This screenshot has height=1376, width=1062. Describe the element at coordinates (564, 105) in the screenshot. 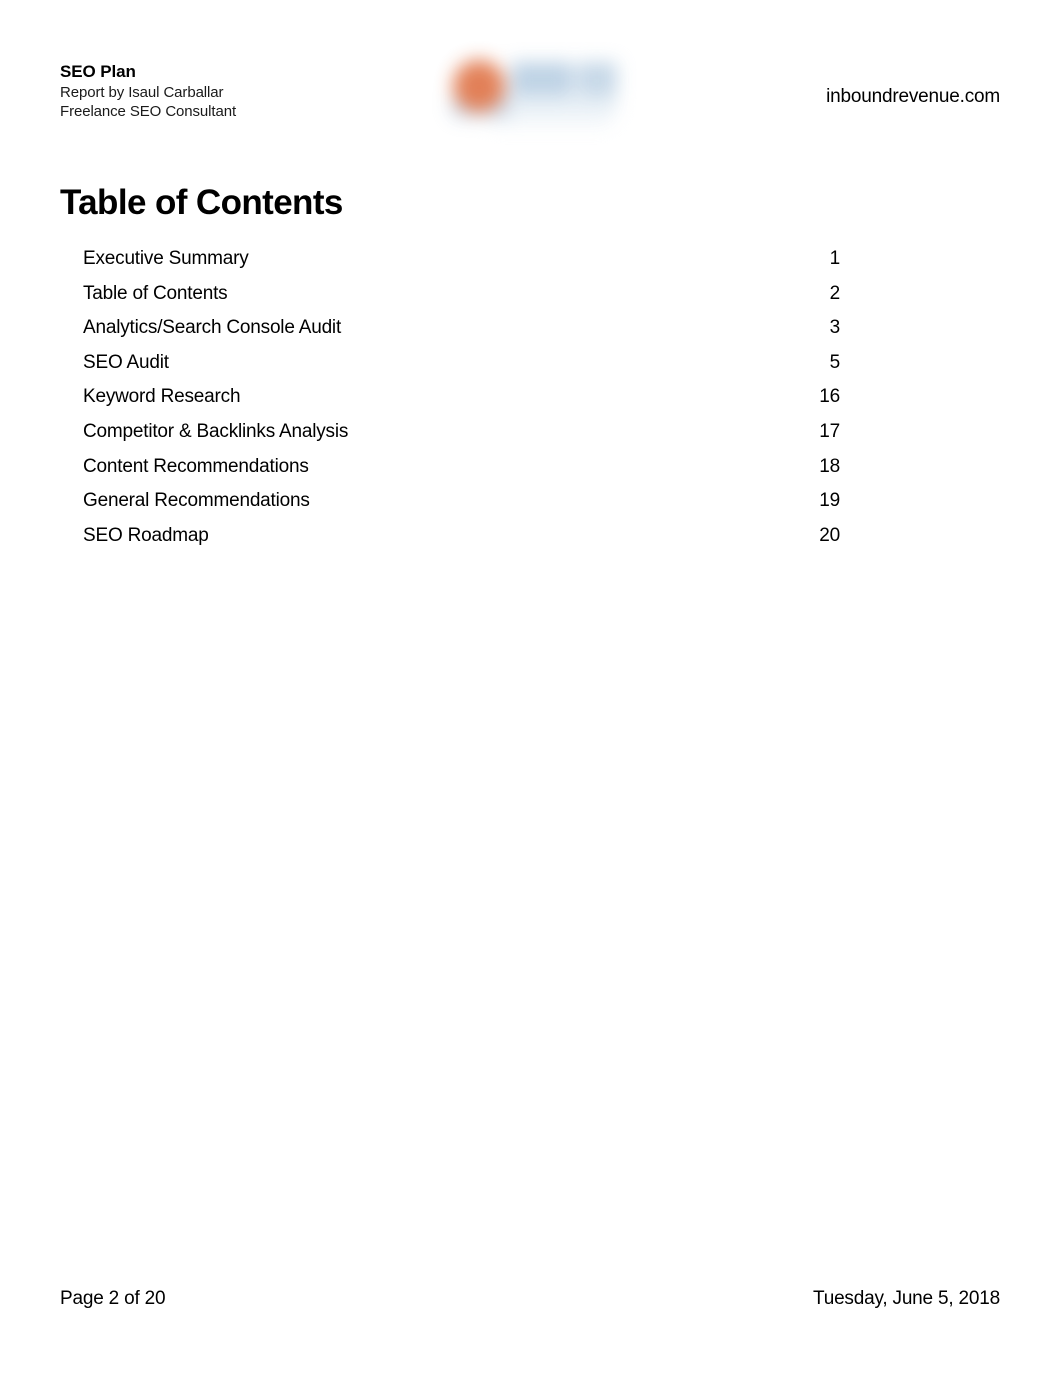

I see `logo-wordmark-underline` at that location.